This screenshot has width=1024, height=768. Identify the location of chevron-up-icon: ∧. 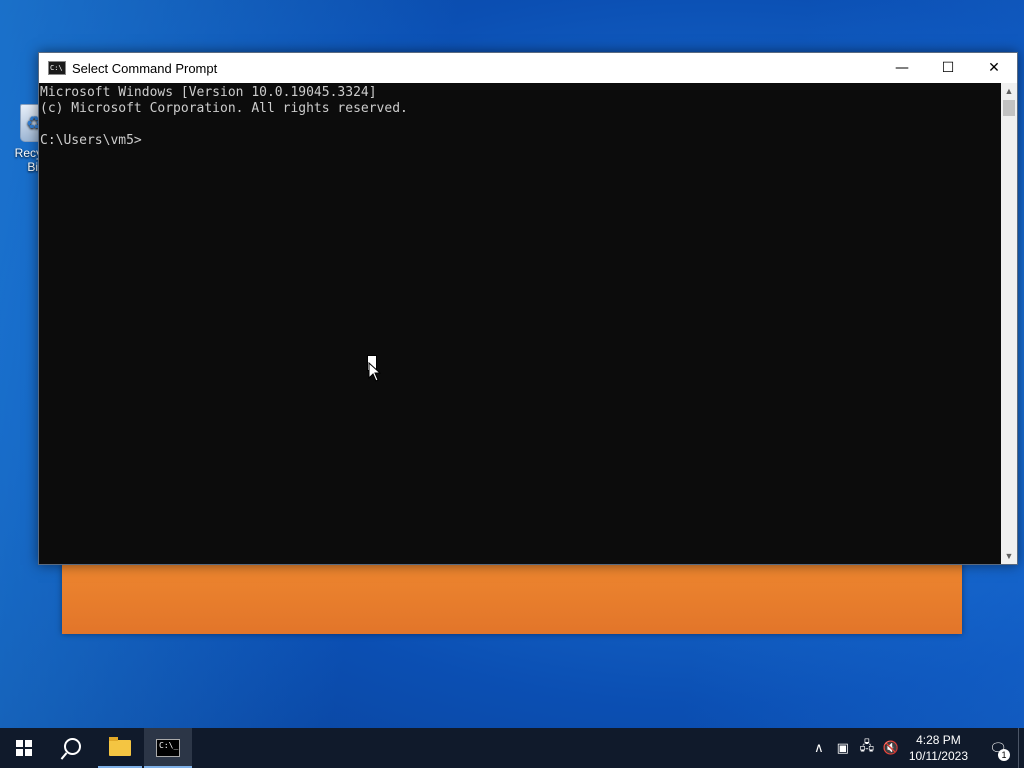
(819, 748).